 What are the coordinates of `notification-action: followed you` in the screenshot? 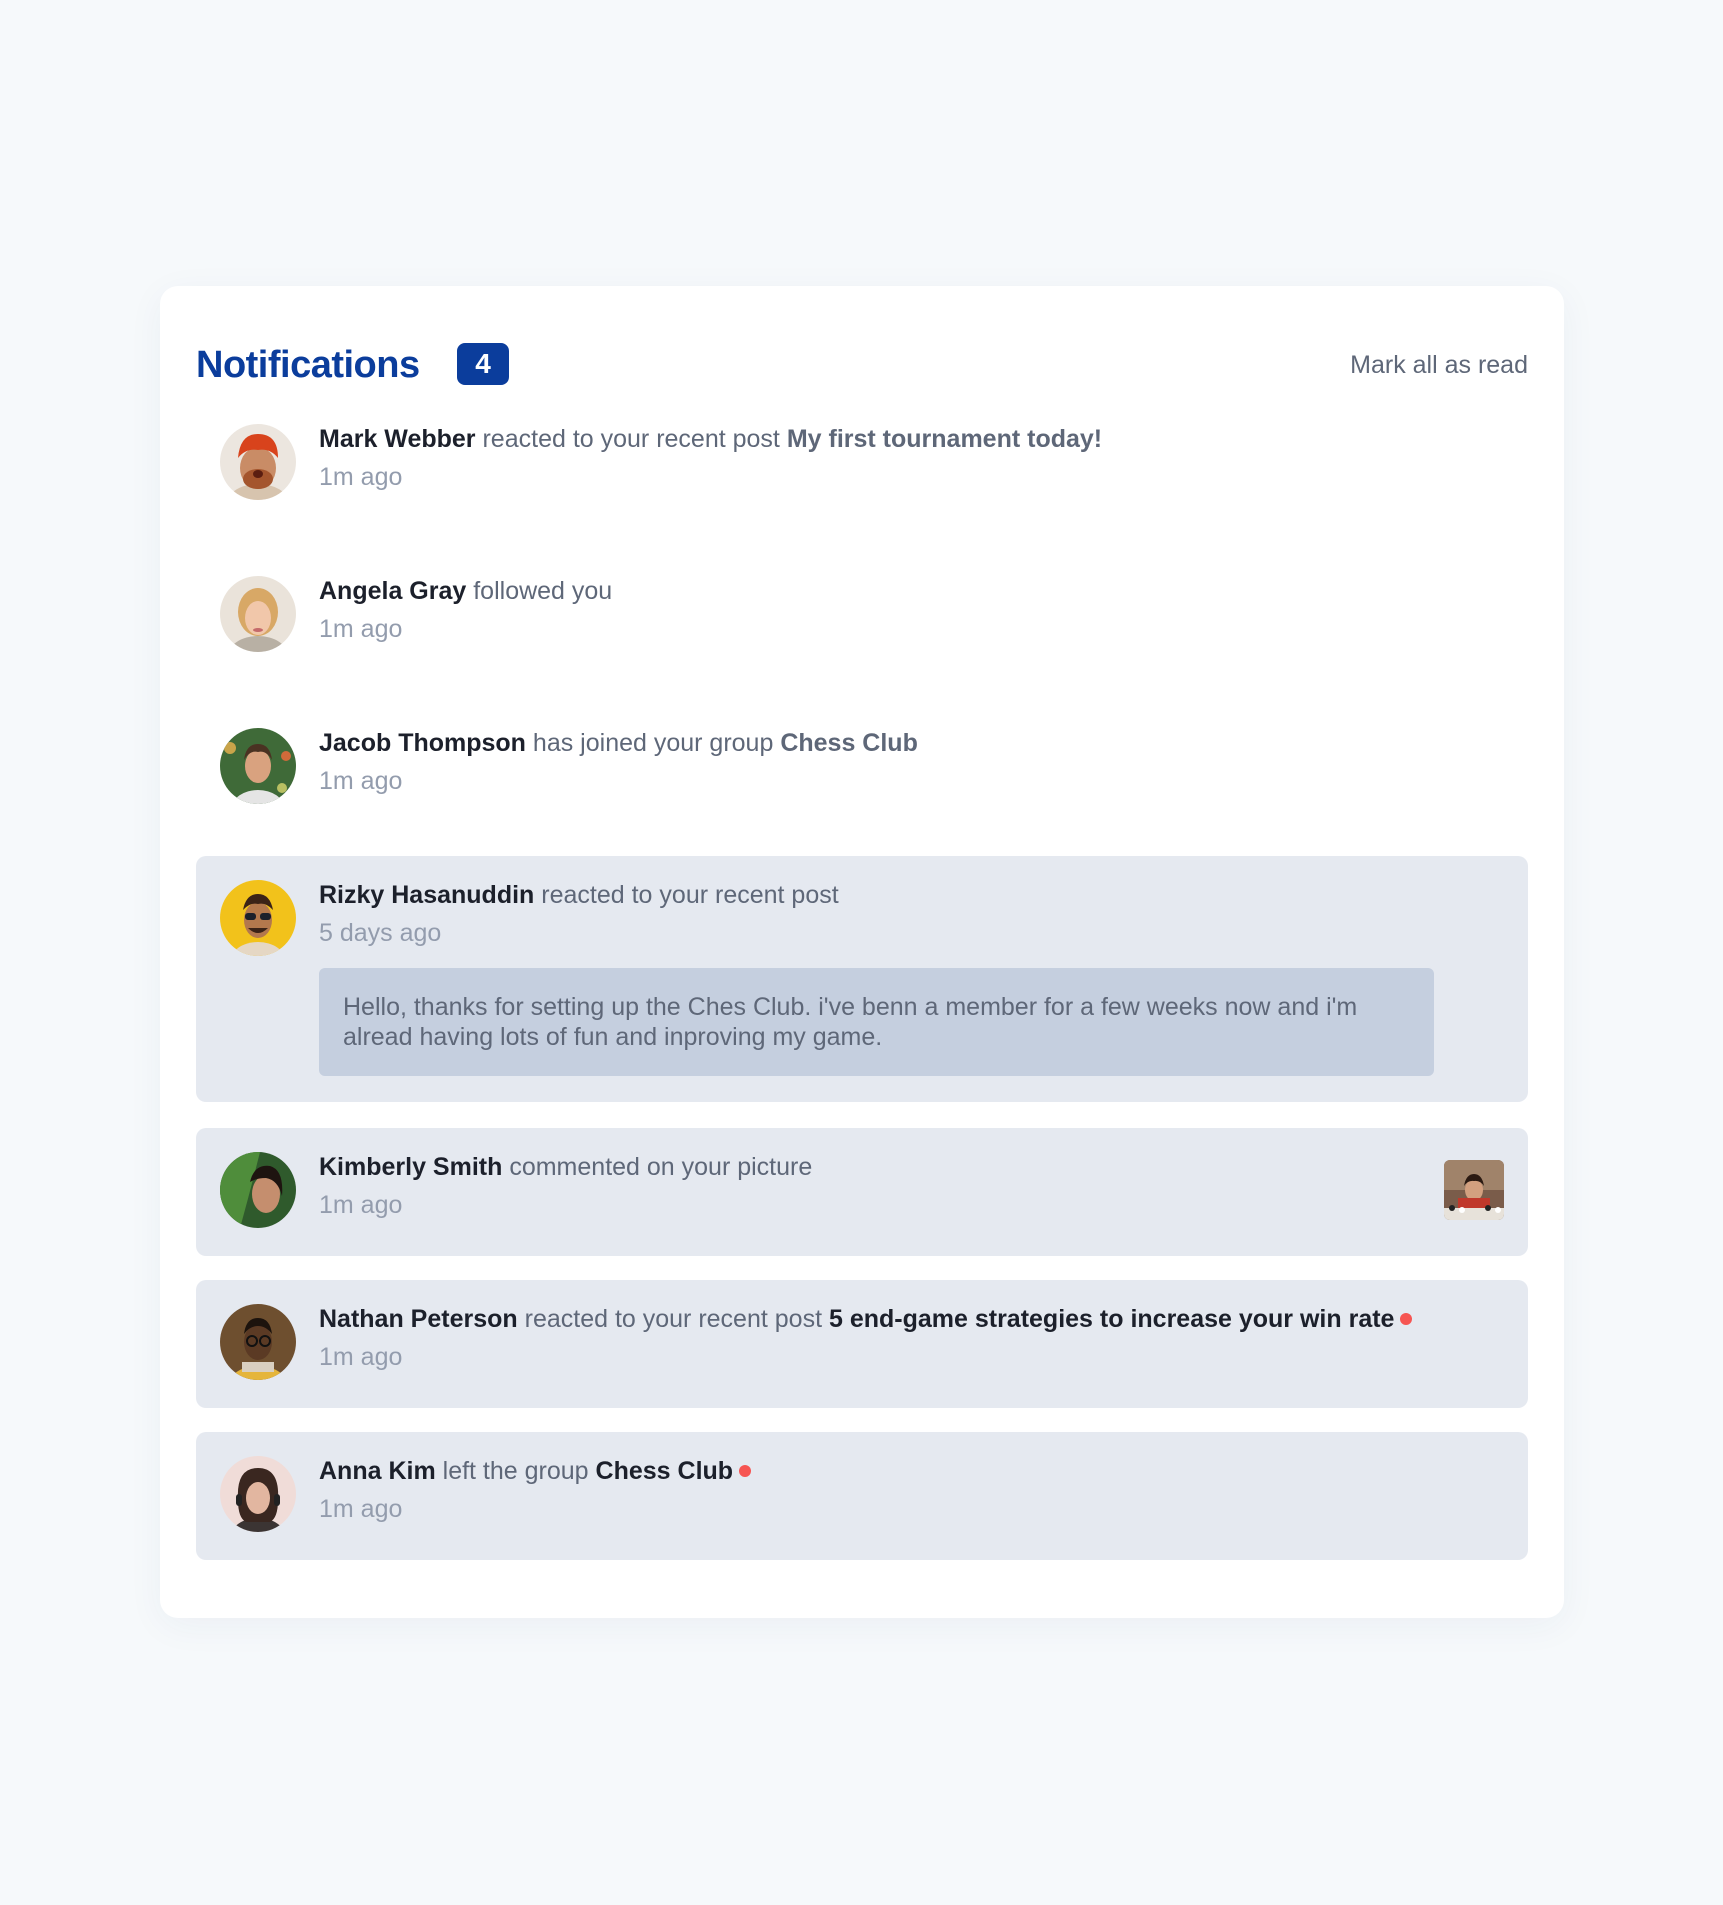 It's located at (543, 591).